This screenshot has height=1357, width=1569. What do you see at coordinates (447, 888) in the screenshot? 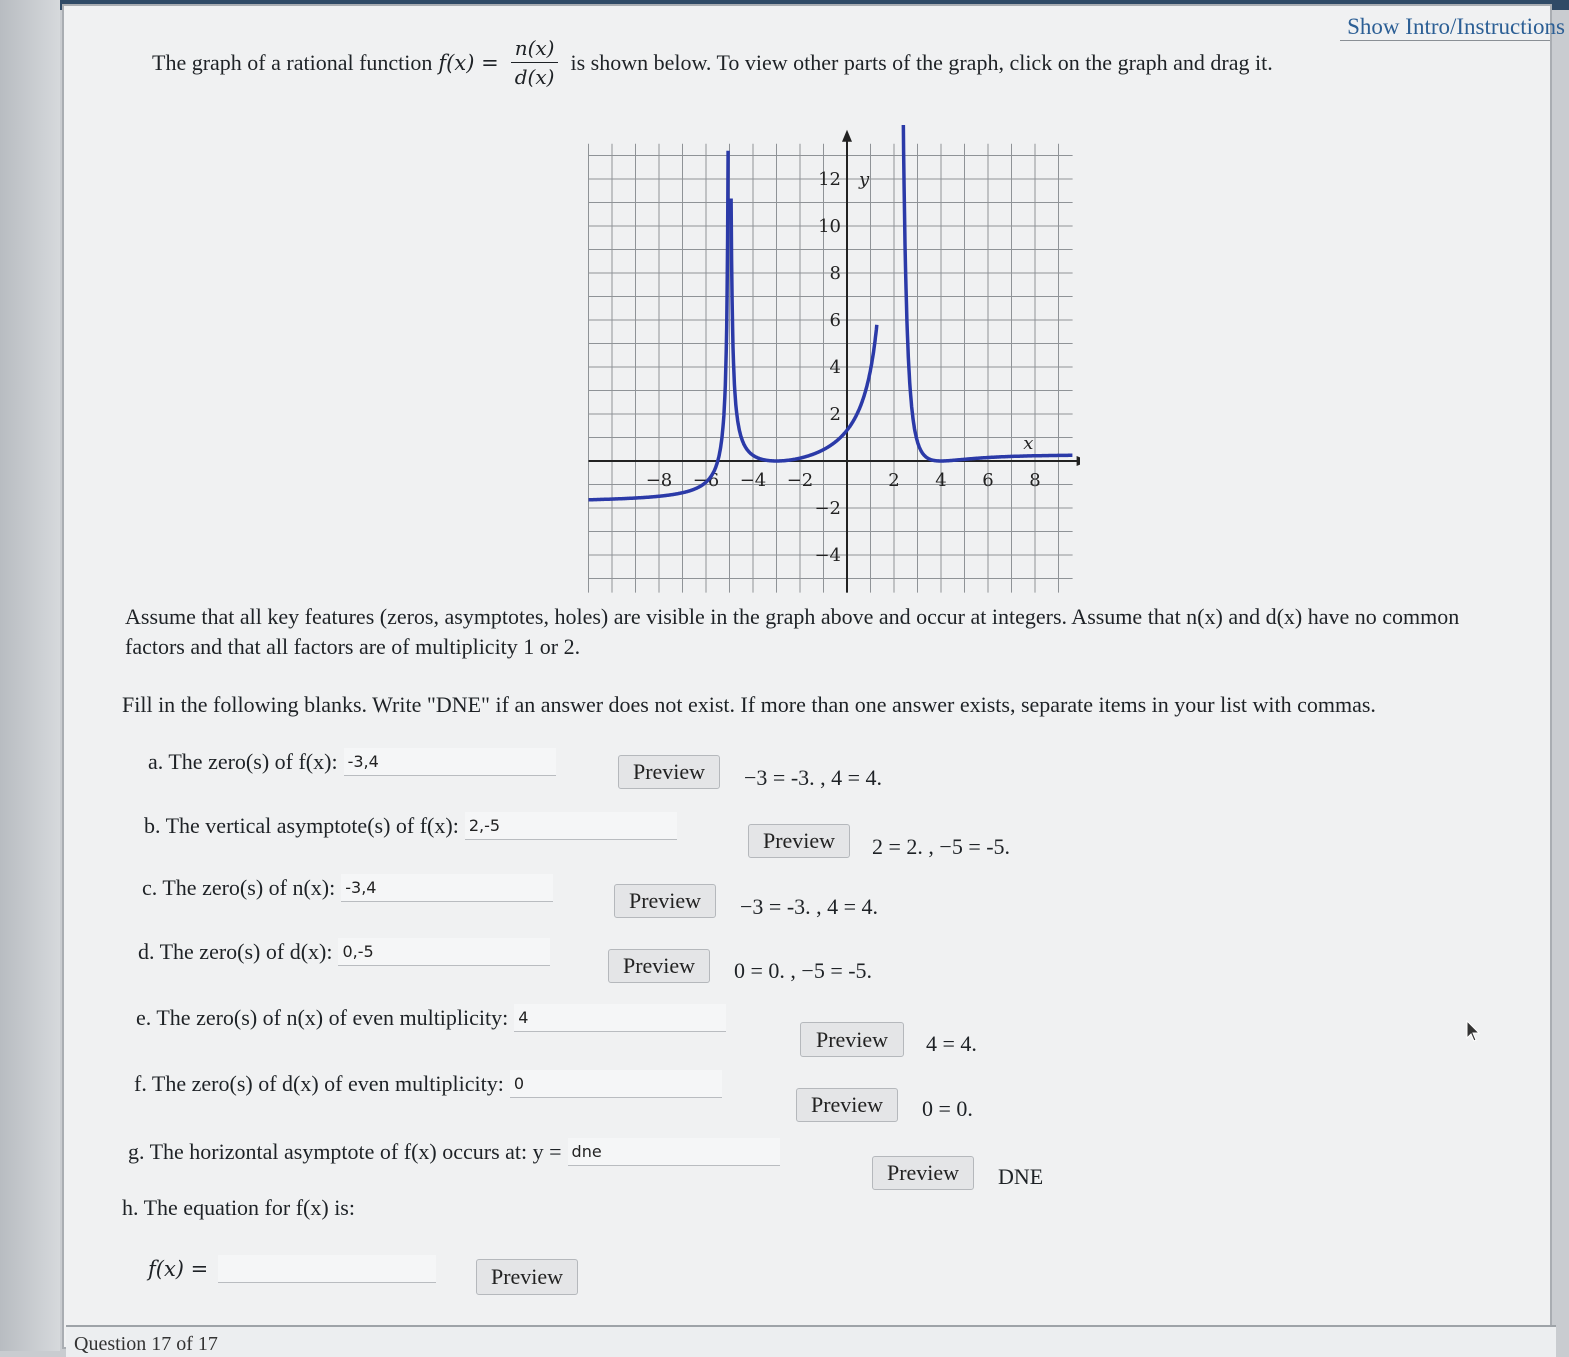
I see `answer-c-input: -3,4` at bounding box center [447, 888].